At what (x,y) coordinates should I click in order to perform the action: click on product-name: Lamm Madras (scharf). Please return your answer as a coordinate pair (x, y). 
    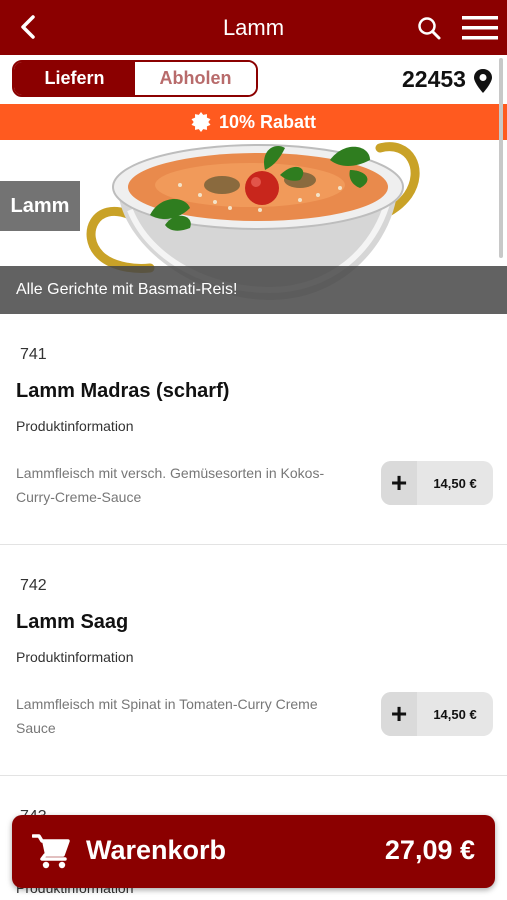
    Looking at the image, I should click on (123, 391).